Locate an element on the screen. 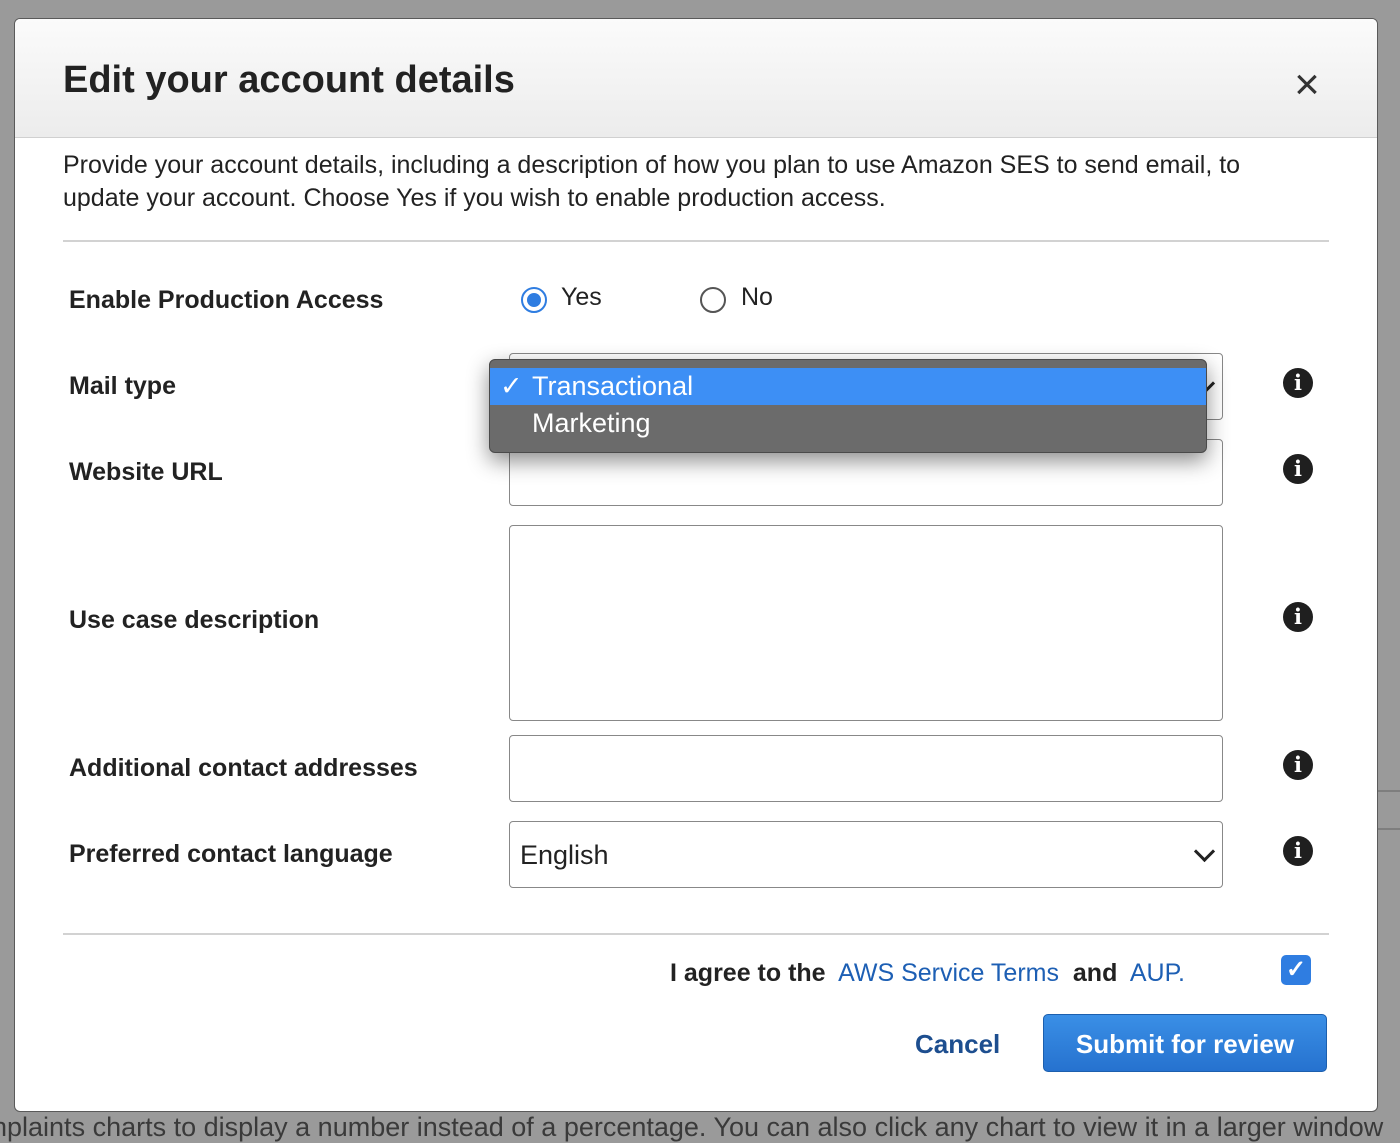  production-access-label: Enable Production Access is located at coordinates (226, 300).